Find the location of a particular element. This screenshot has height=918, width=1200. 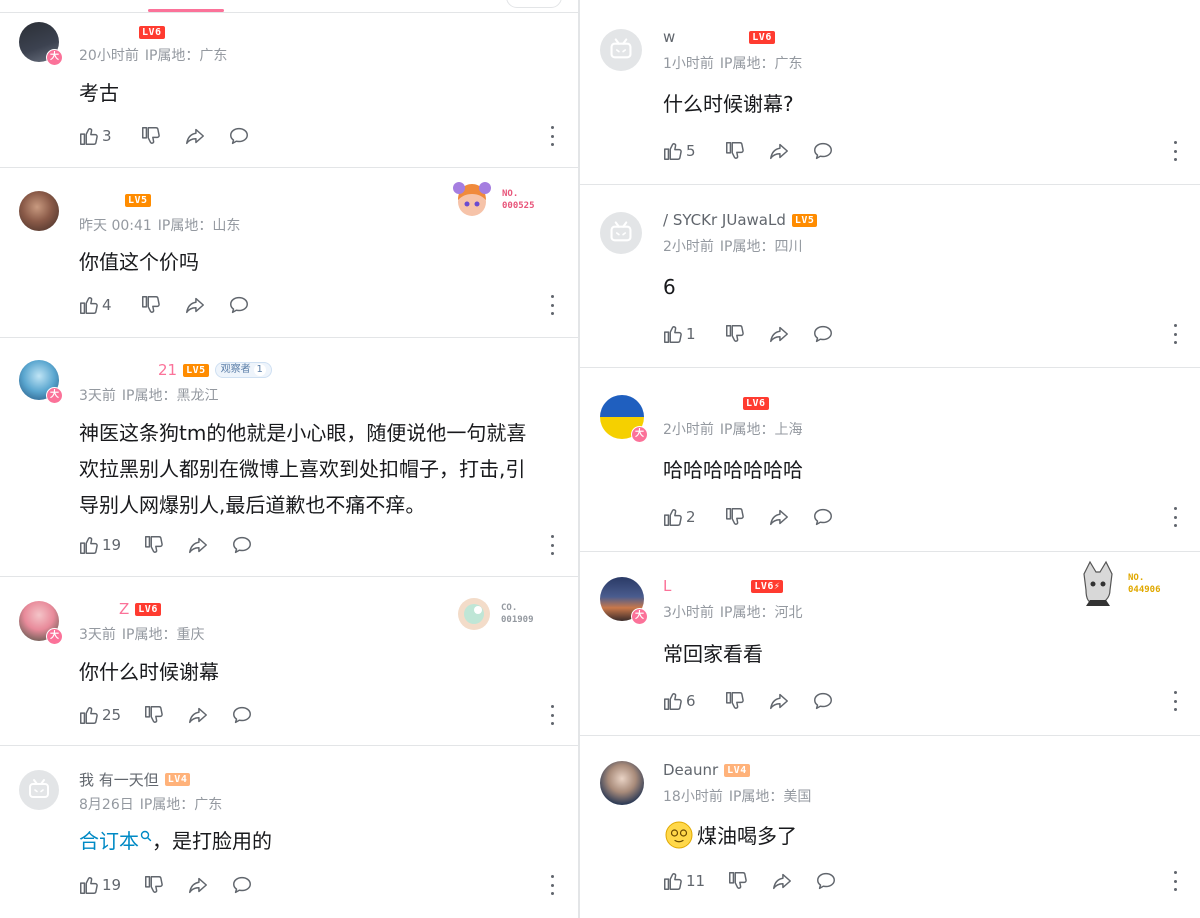

username: 21 is located at coordinates (167, 370).